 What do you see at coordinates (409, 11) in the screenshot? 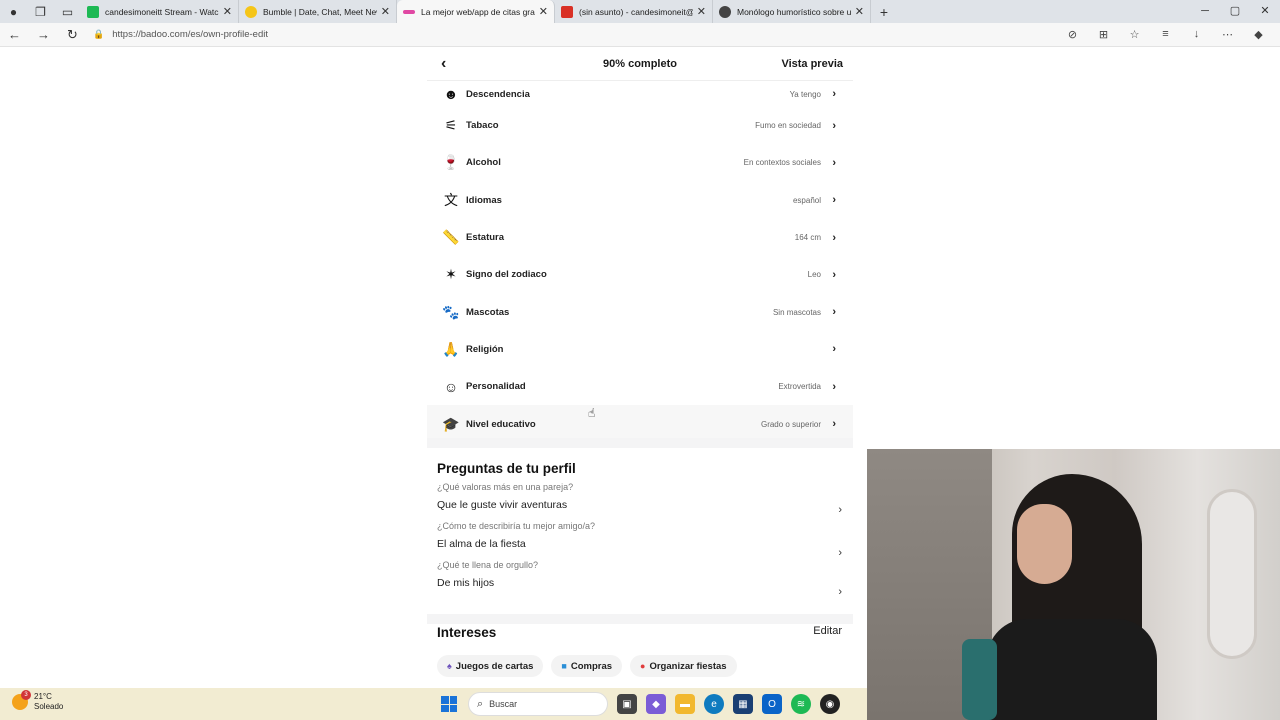
I see `tab-favicon` at bounding box center [409, 11].